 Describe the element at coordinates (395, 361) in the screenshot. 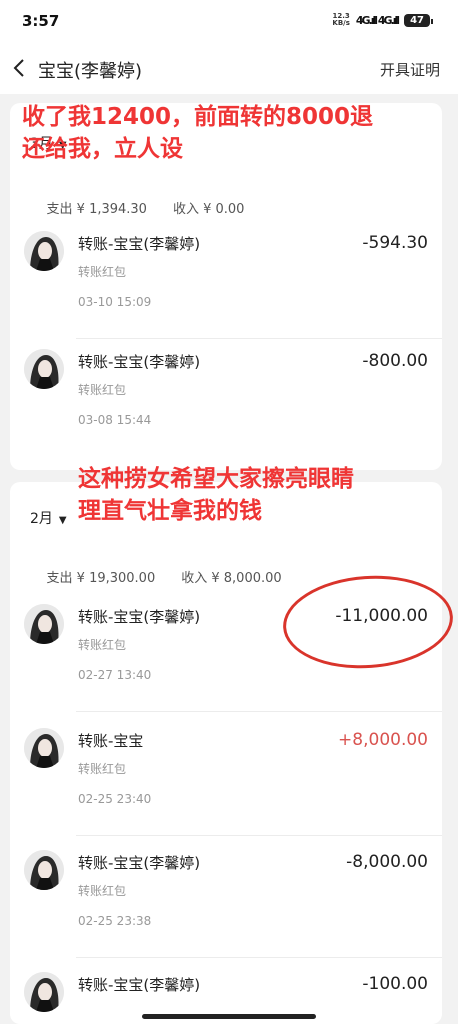

I see `transaction-amount: -800.00` at that location.